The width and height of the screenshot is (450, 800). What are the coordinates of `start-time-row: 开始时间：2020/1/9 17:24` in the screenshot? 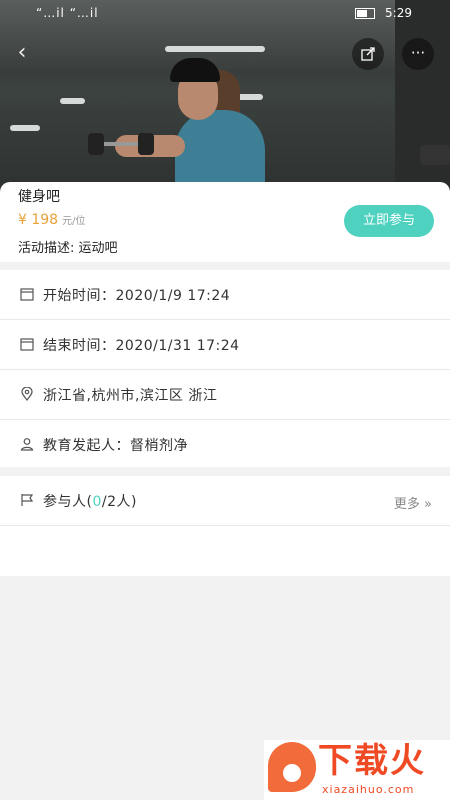 It's located at (225, 295).